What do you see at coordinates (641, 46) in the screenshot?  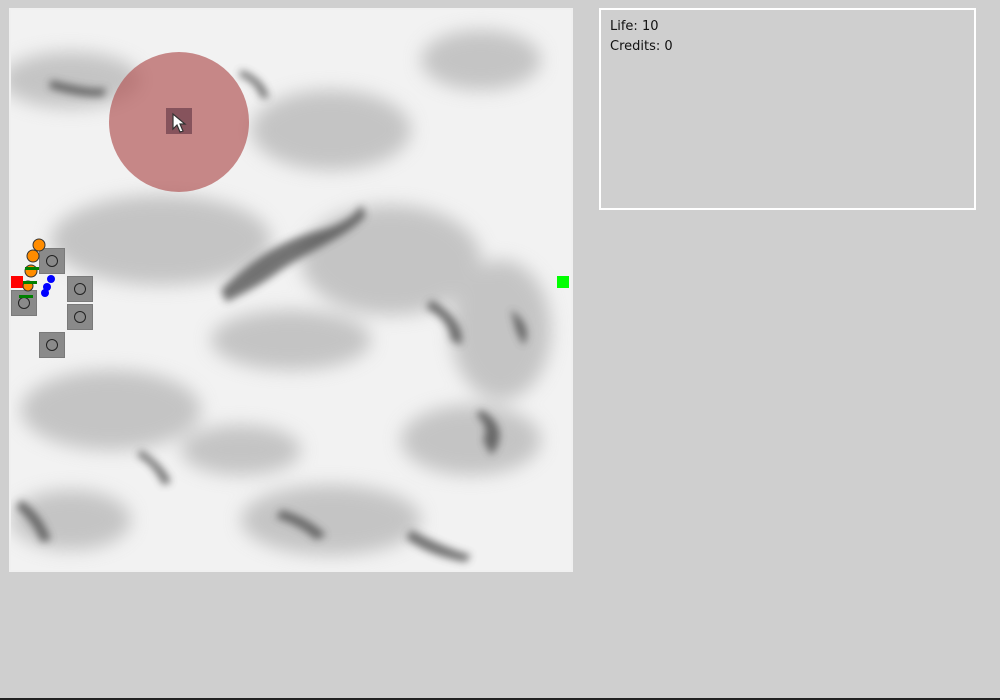 I see `credits-counter: Credits: 0` at bounding box center [641, 46].